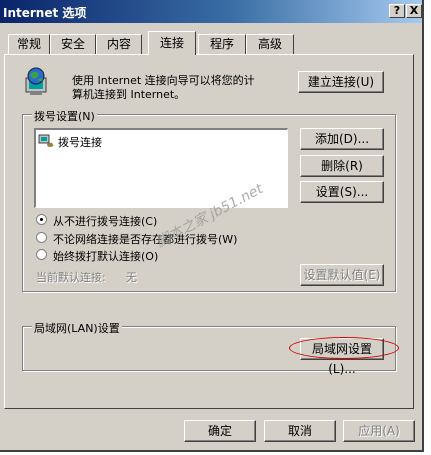  What do you see at coordinates (38, 82) in the screenshot?
I see `globe-computer-icon` at bounding box center [38, 82].